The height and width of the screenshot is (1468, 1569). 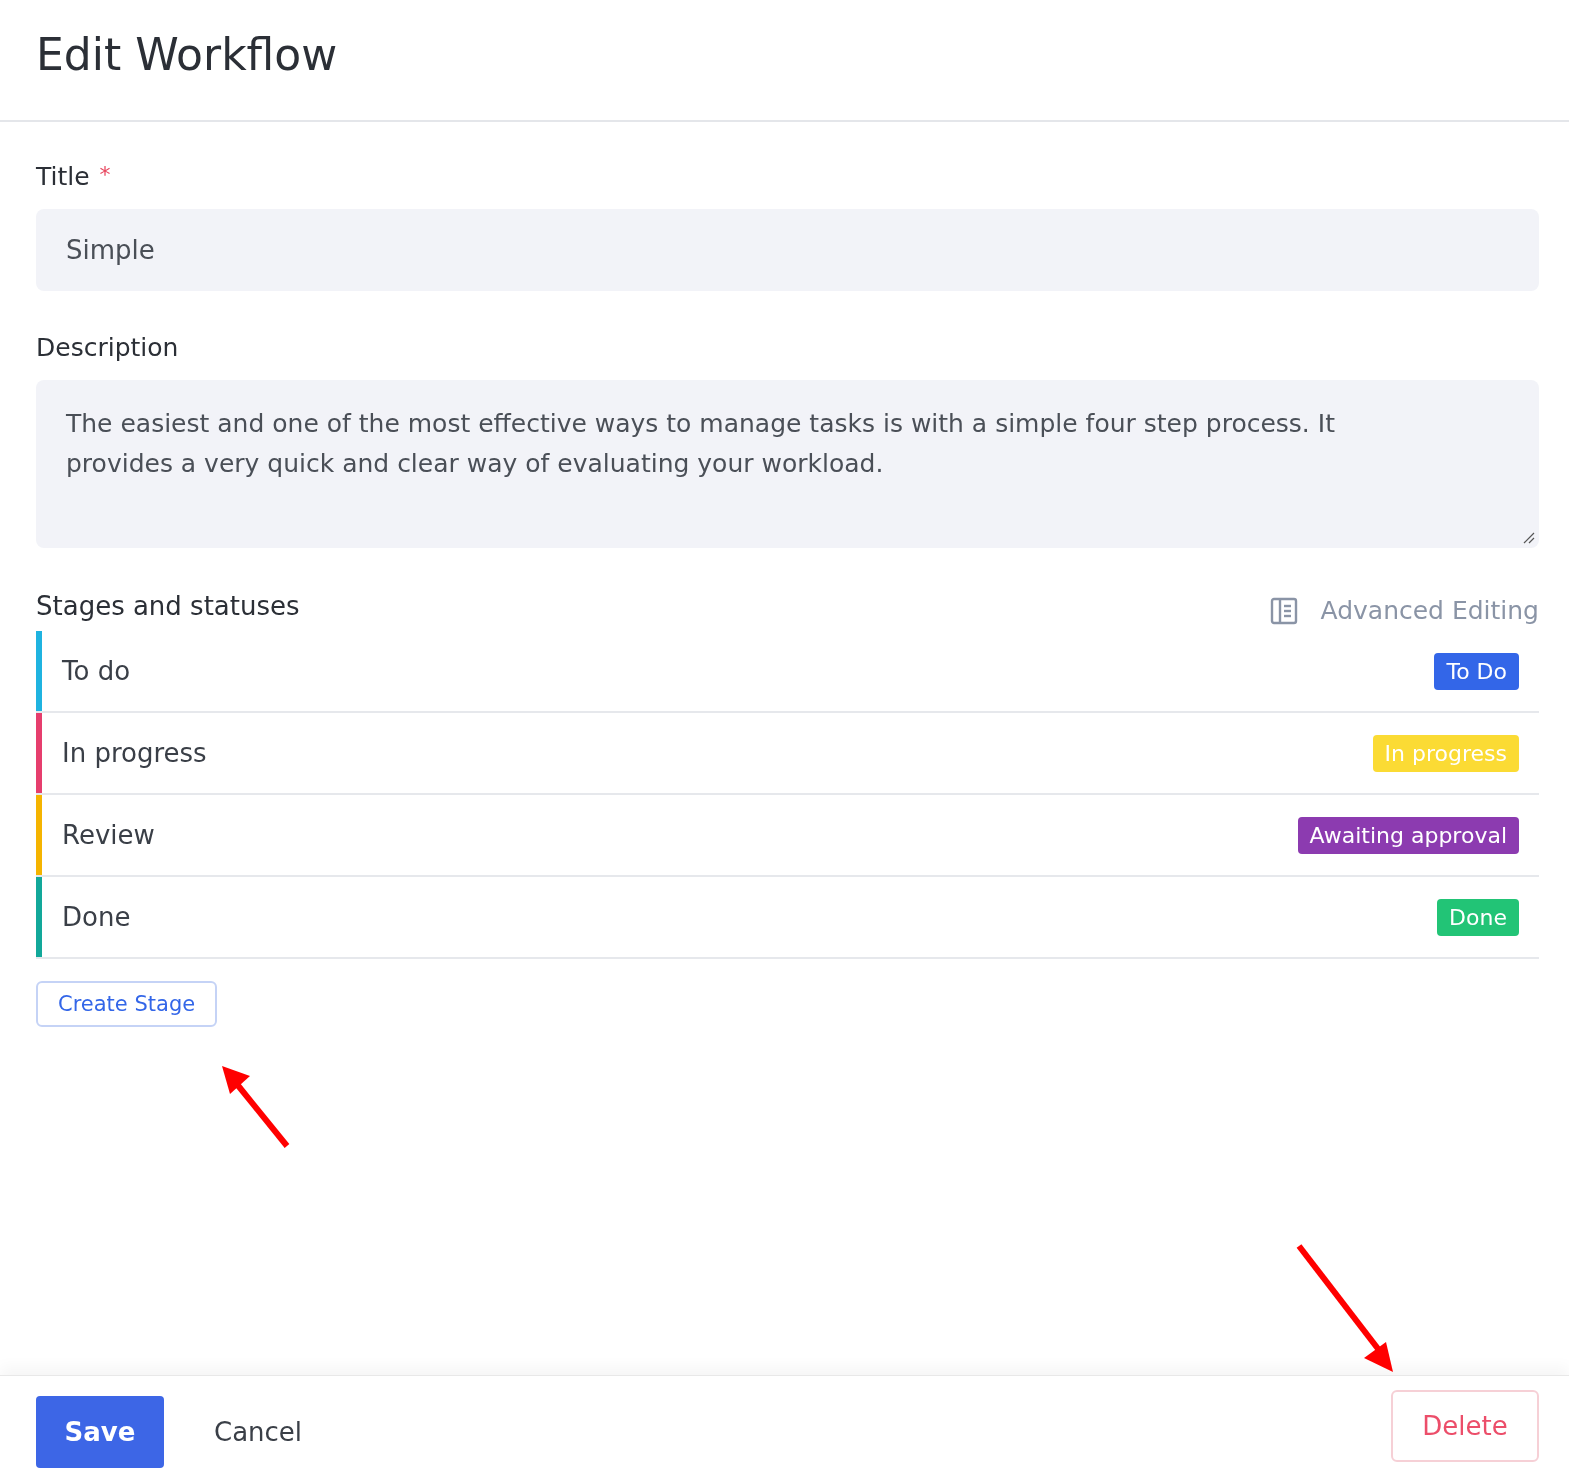 I want to click on status-tag: To Do, so click(x=1476, y=671).